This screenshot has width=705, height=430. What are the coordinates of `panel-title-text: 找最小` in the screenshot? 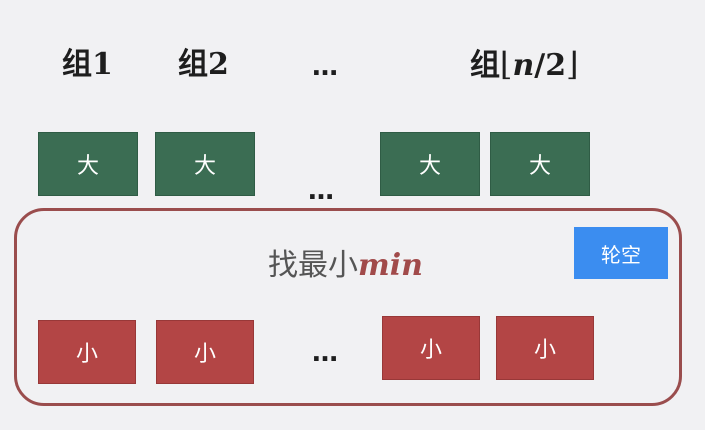 It's located at (313, 265).